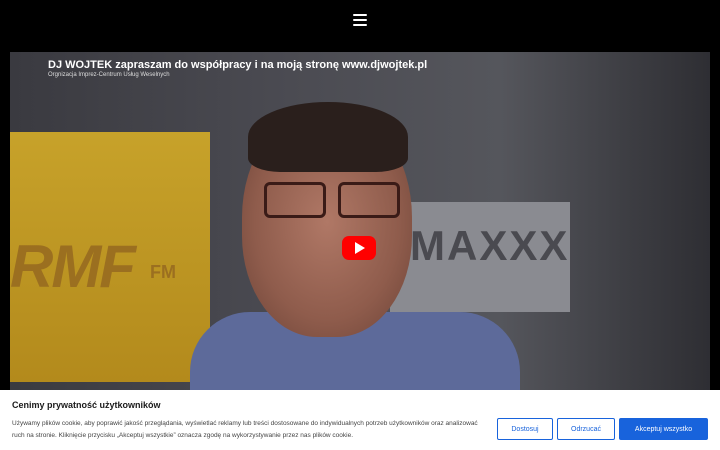 The width and height of the screenshot is (720, 450). Describe the element at coordinates (525, 429) in the screenshot. I see `customize-button: Dostosuj` at that location.